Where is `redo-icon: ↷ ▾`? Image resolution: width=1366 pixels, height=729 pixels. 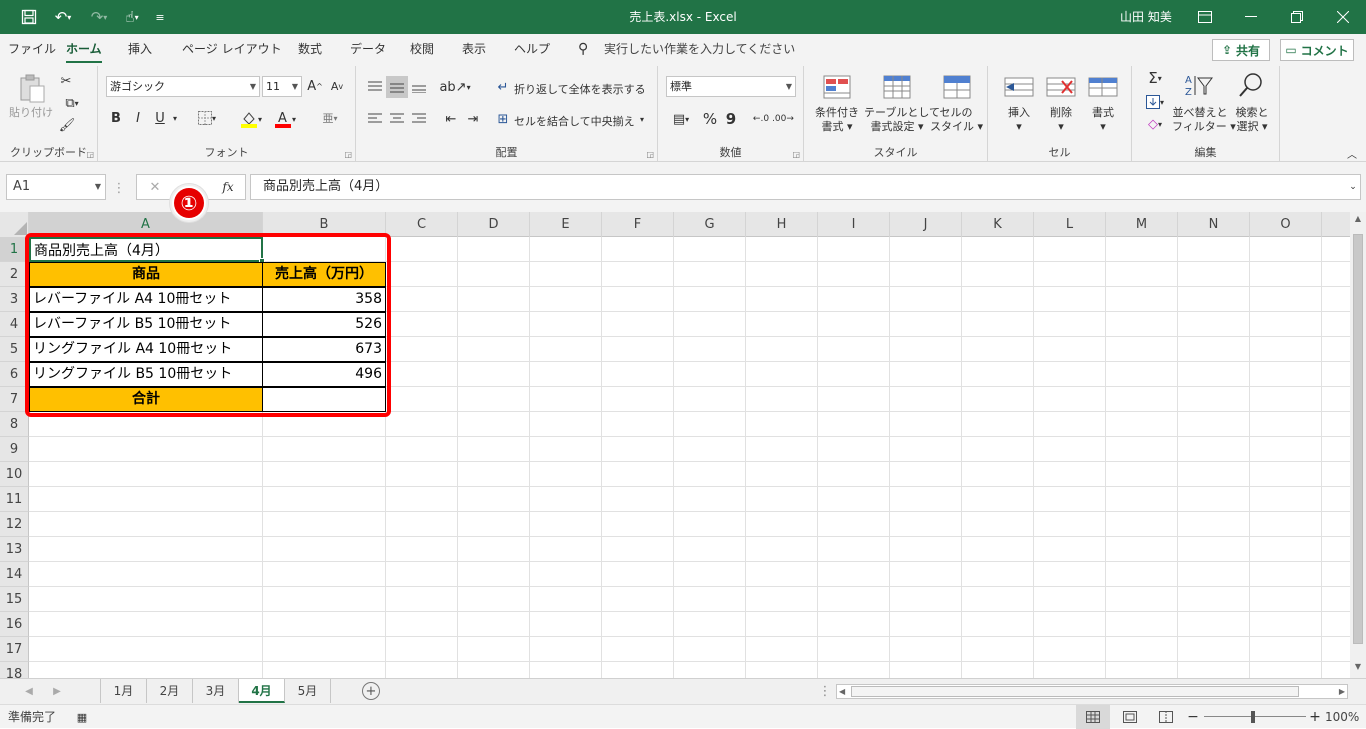
redo-icon: ↷ ▾ is located at coordinates (99, 17).